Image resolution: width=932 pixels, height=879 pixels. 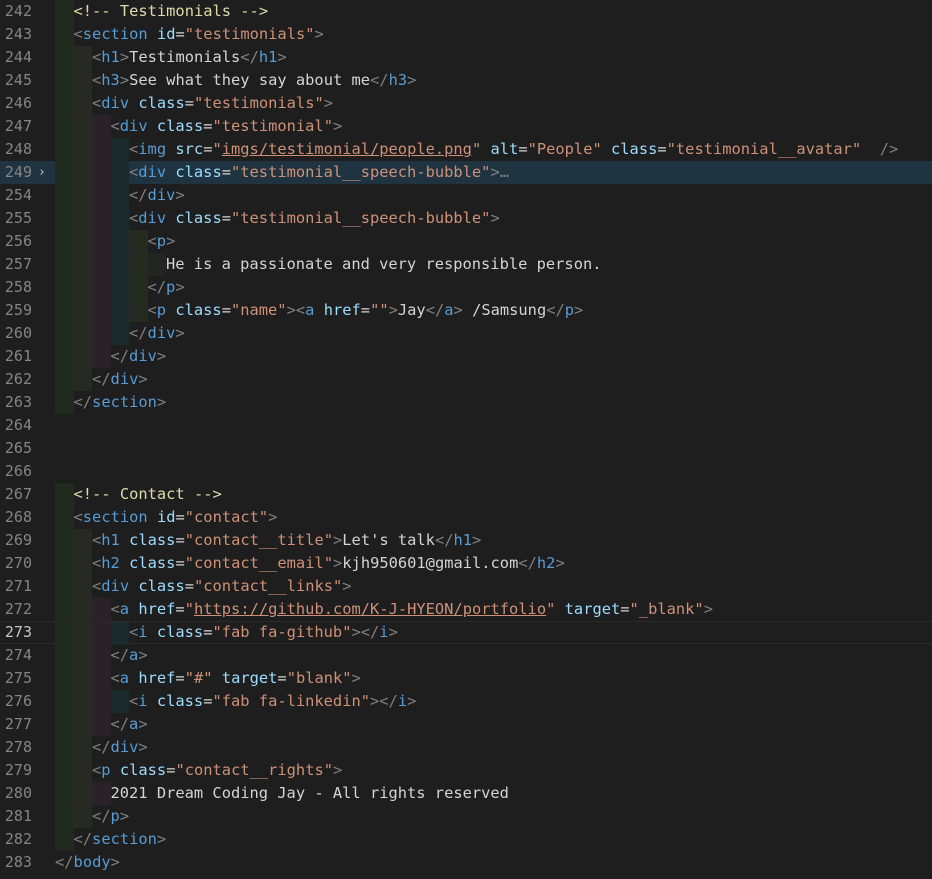 I want to click on line-number: 244, so click(x=18, y=57).